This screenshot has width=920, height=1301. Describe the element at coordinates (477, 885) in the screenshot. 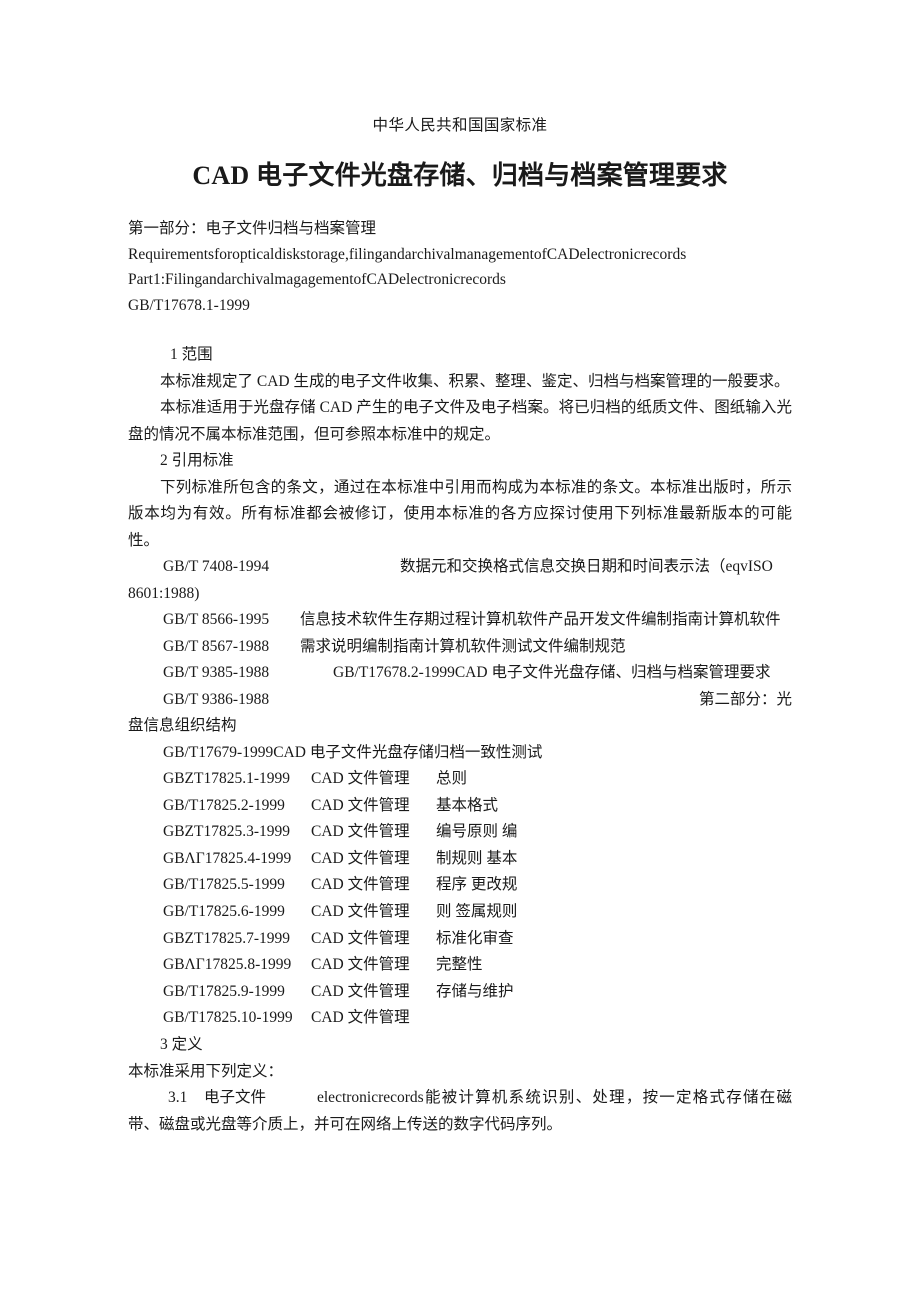

I see `cad-standard-subject: 程序 更改规` at that location.